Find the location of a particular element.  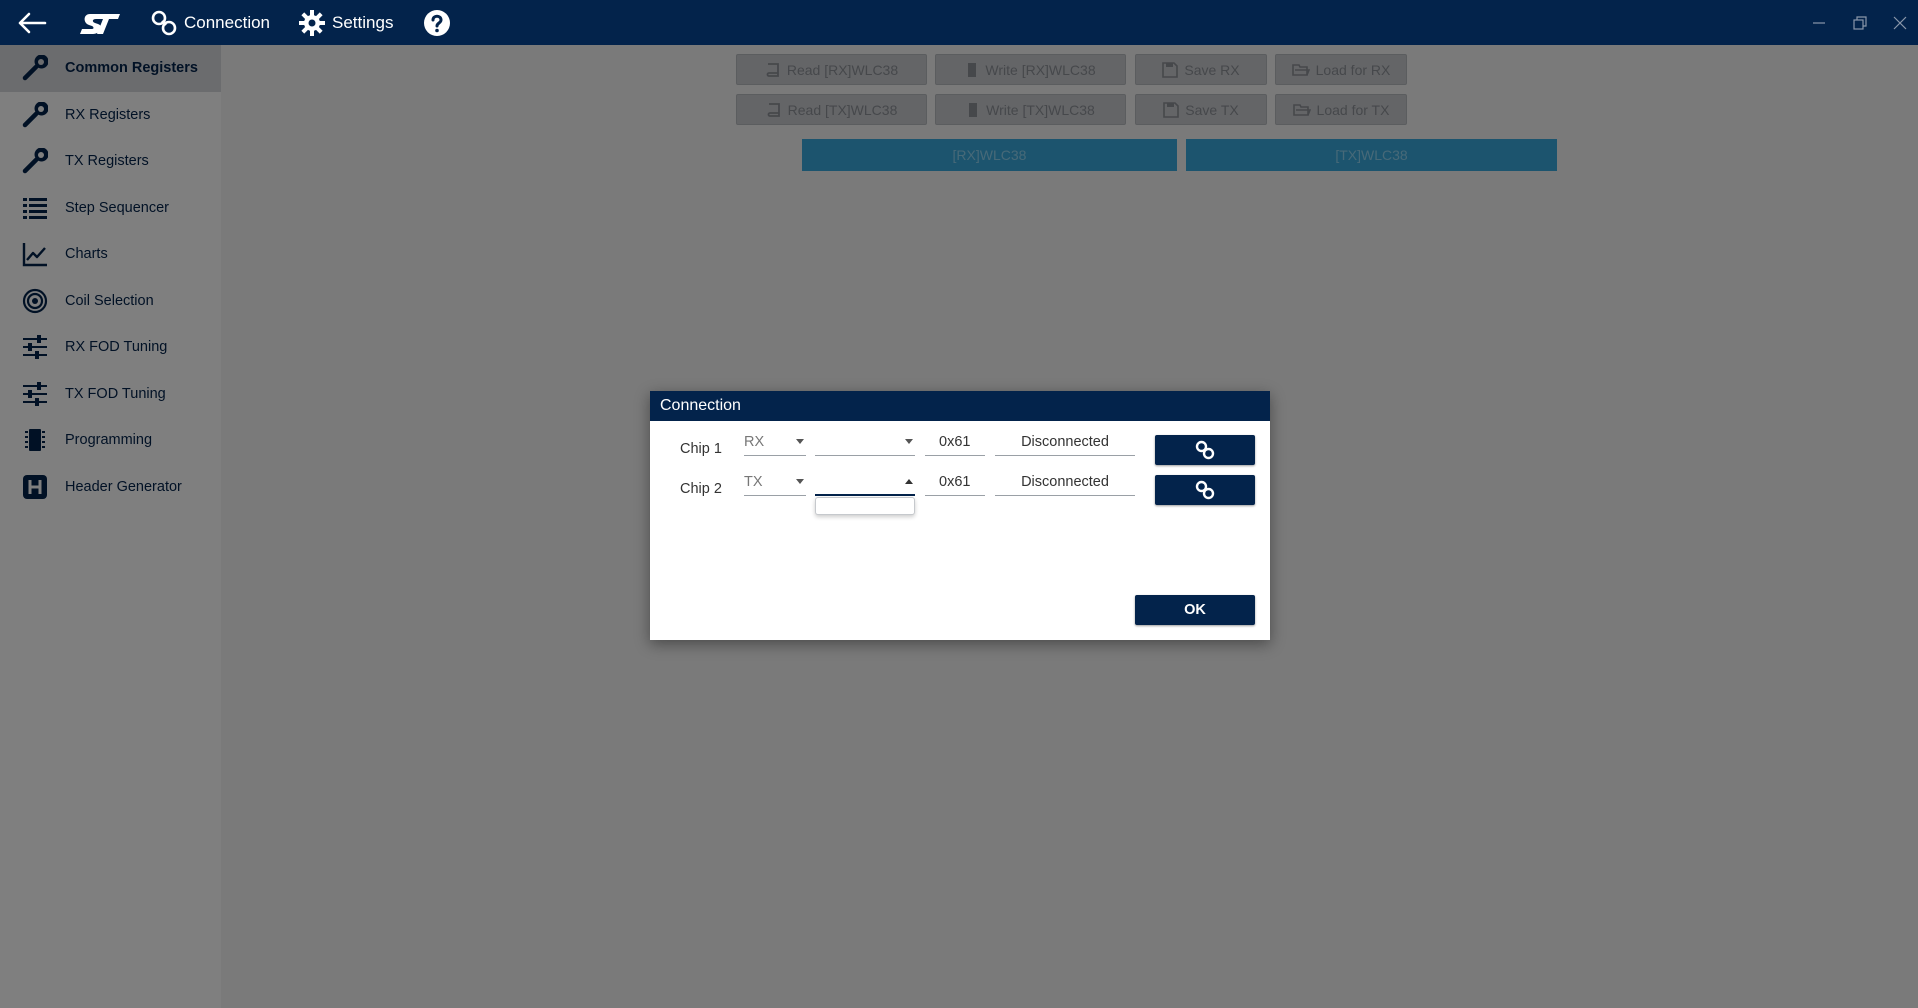

back-button is located at coordinates (32, 22).